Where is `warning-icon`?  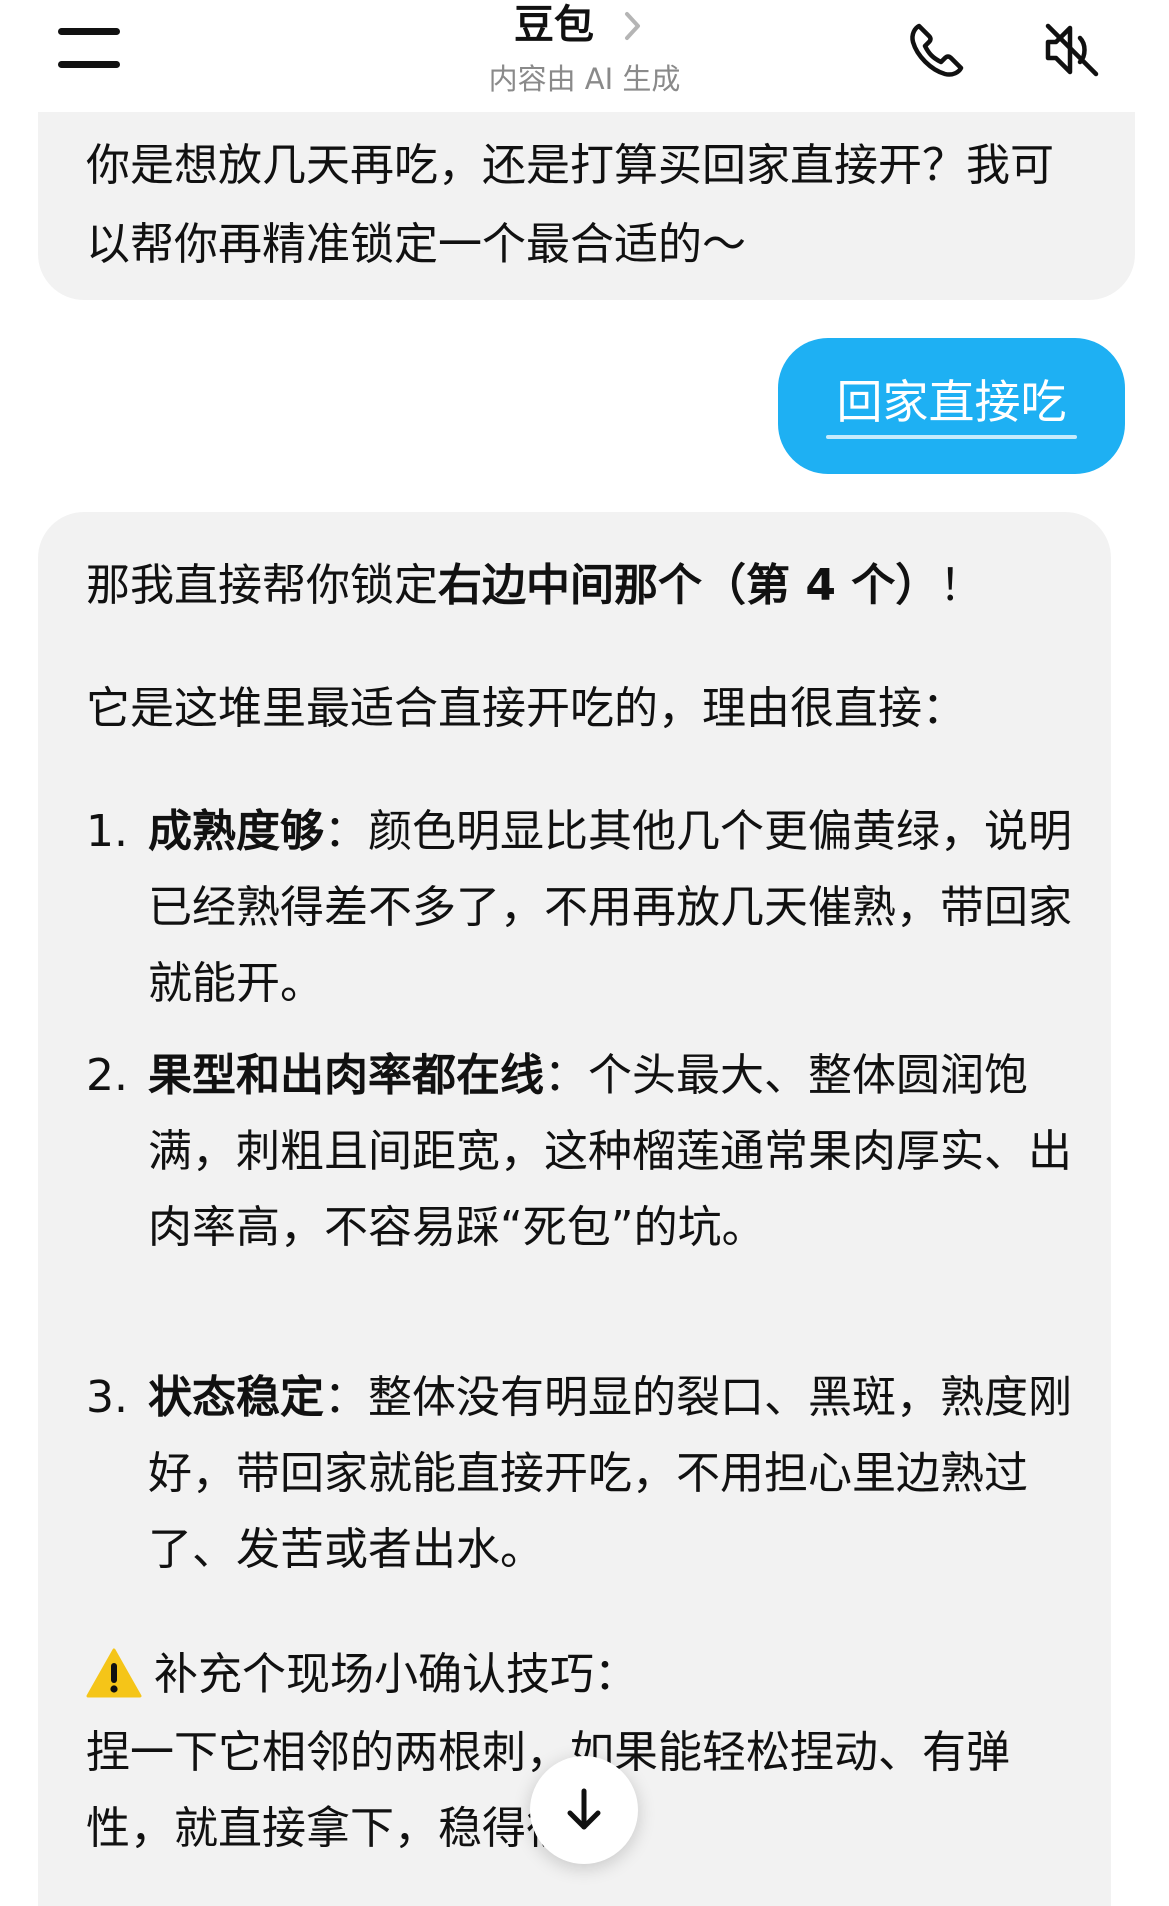
warning-icon is located at coordinates (114, 1673).